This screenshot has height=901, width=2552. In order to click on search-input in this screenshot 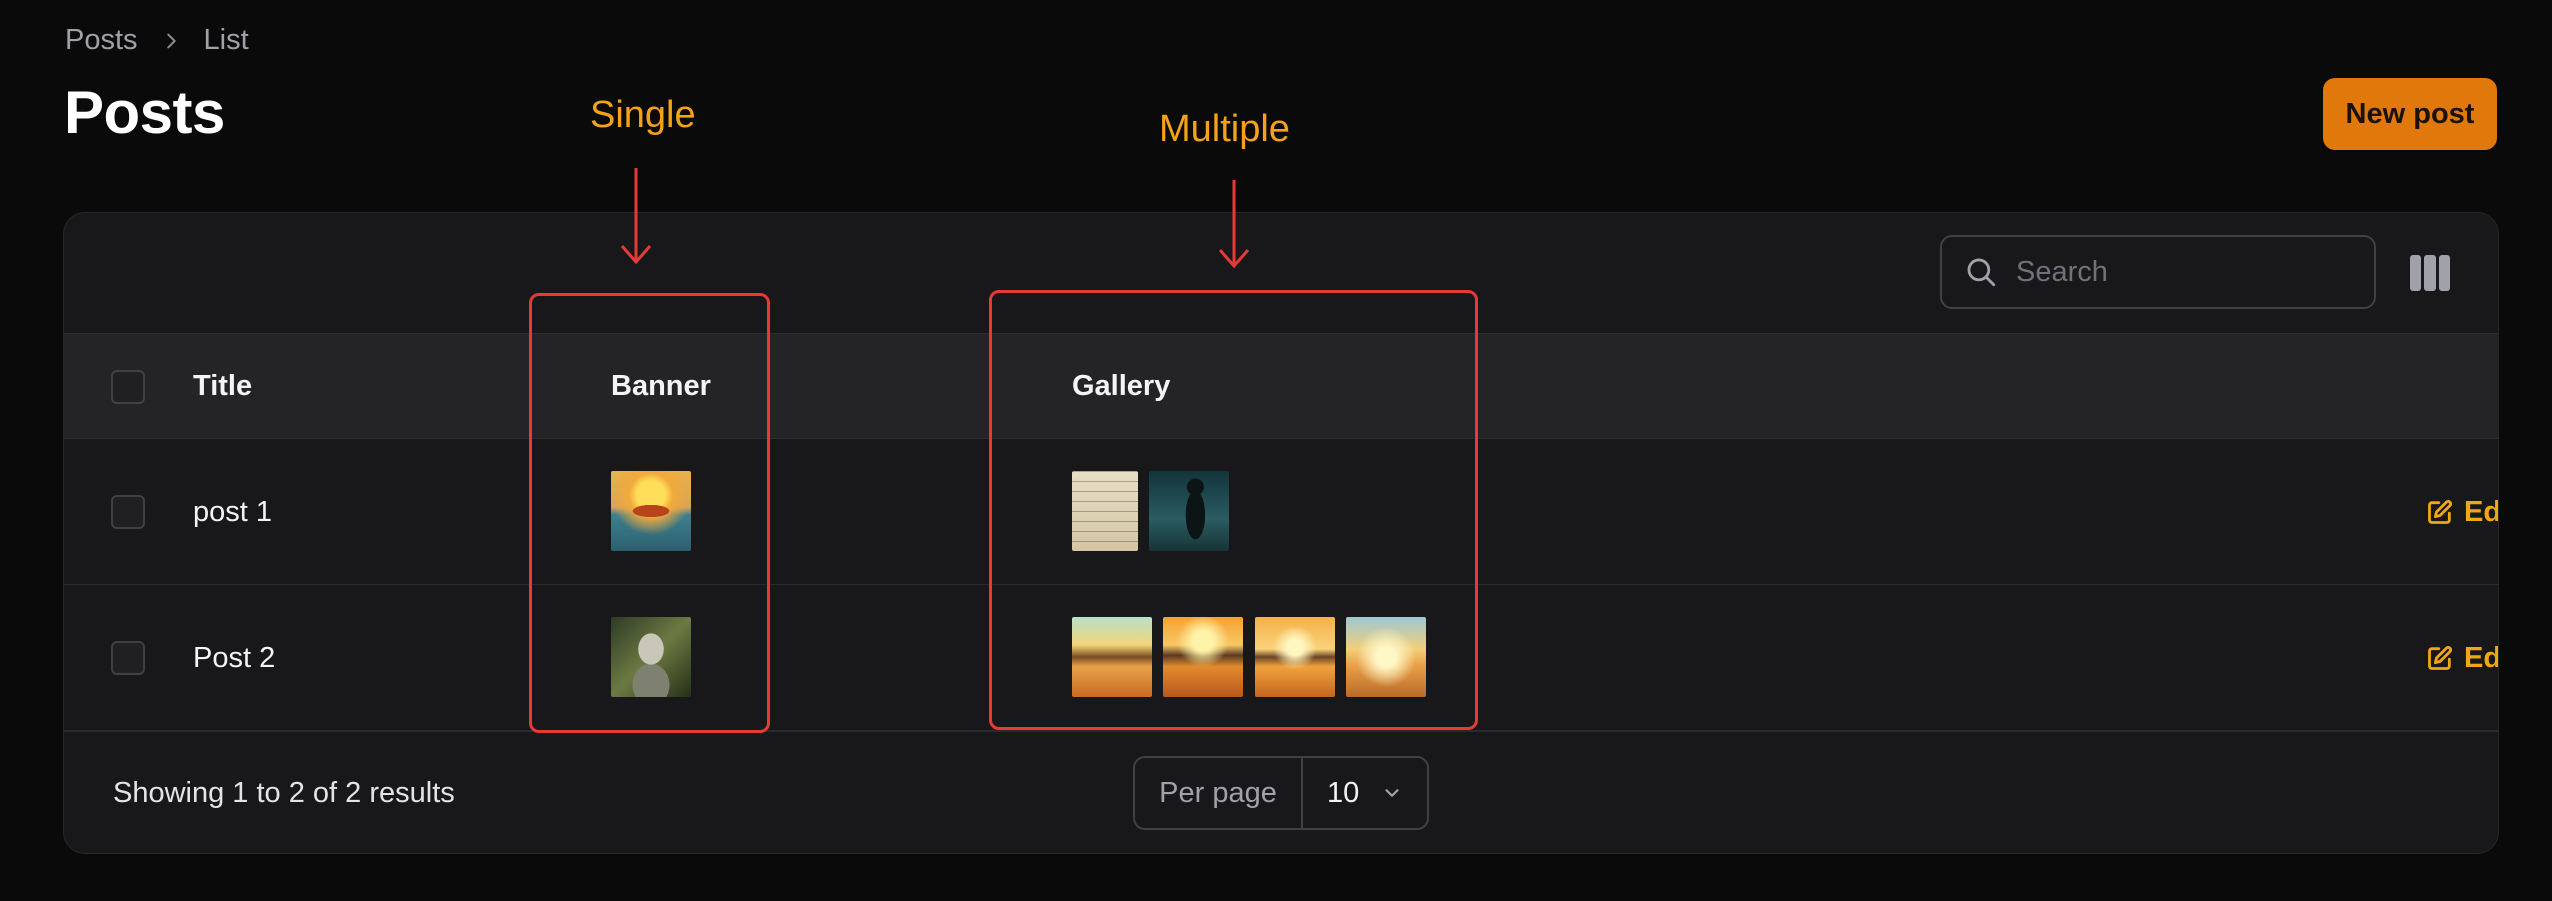, I will do `click(2181, 272)`.